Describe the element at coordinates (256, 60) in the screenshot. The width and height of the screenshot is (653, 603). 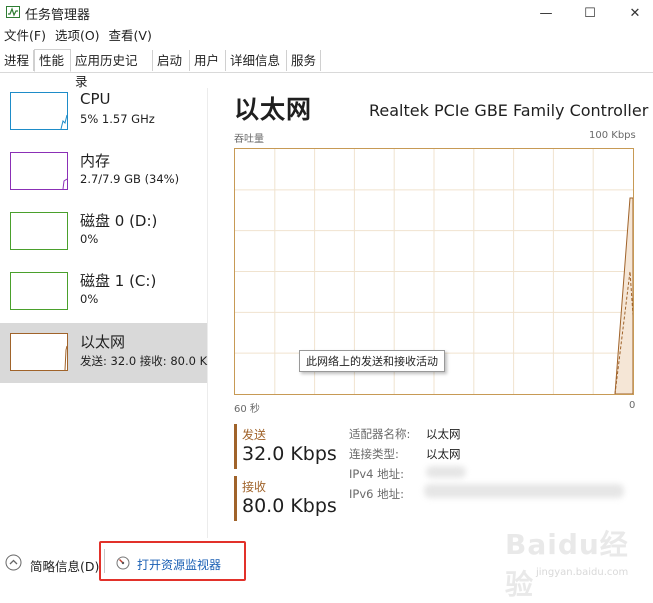
I see `tab-details: 详细信息` at that location.